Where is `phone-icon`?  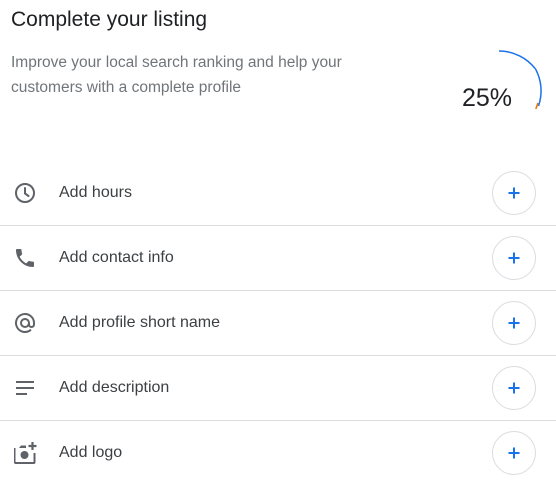 phone-icon is located at coordinates (25, 258).